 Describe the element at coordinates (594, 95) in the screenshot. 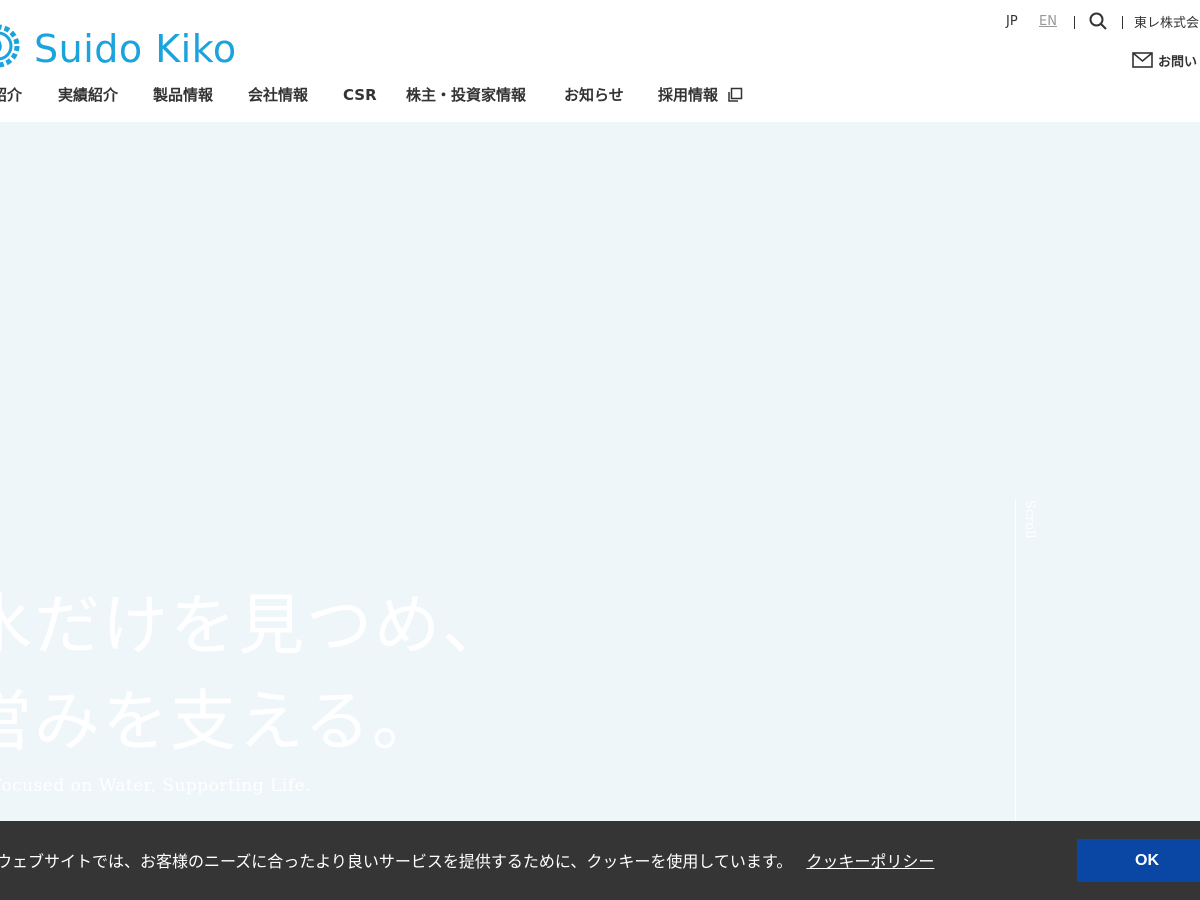

I see `nav-item-news: お知らせ` at that location.